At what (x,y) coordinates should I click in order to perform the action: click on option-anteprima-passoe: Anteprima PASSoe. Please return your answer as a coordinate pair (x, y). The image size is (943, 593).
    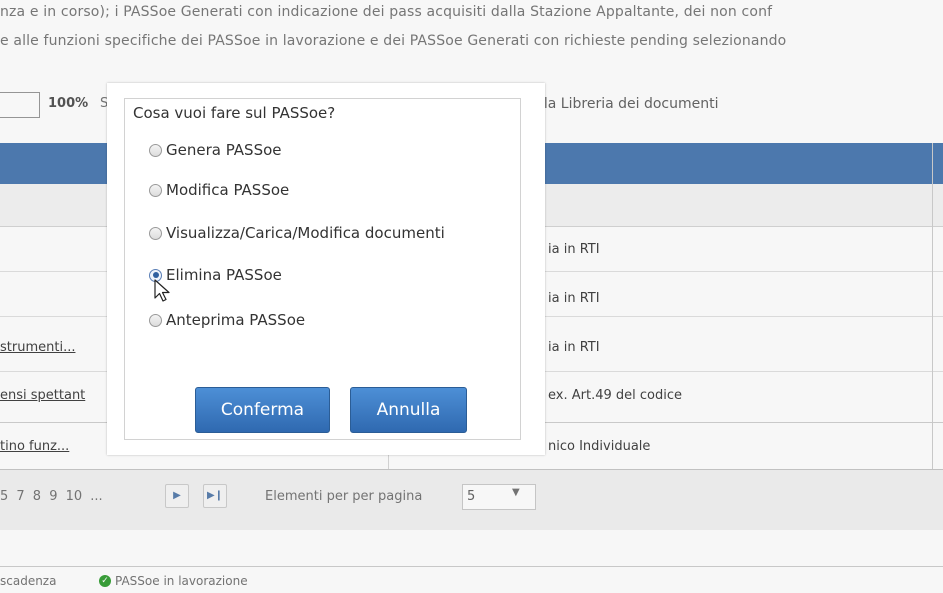
    Looking at the image, I should click on (227, 320).